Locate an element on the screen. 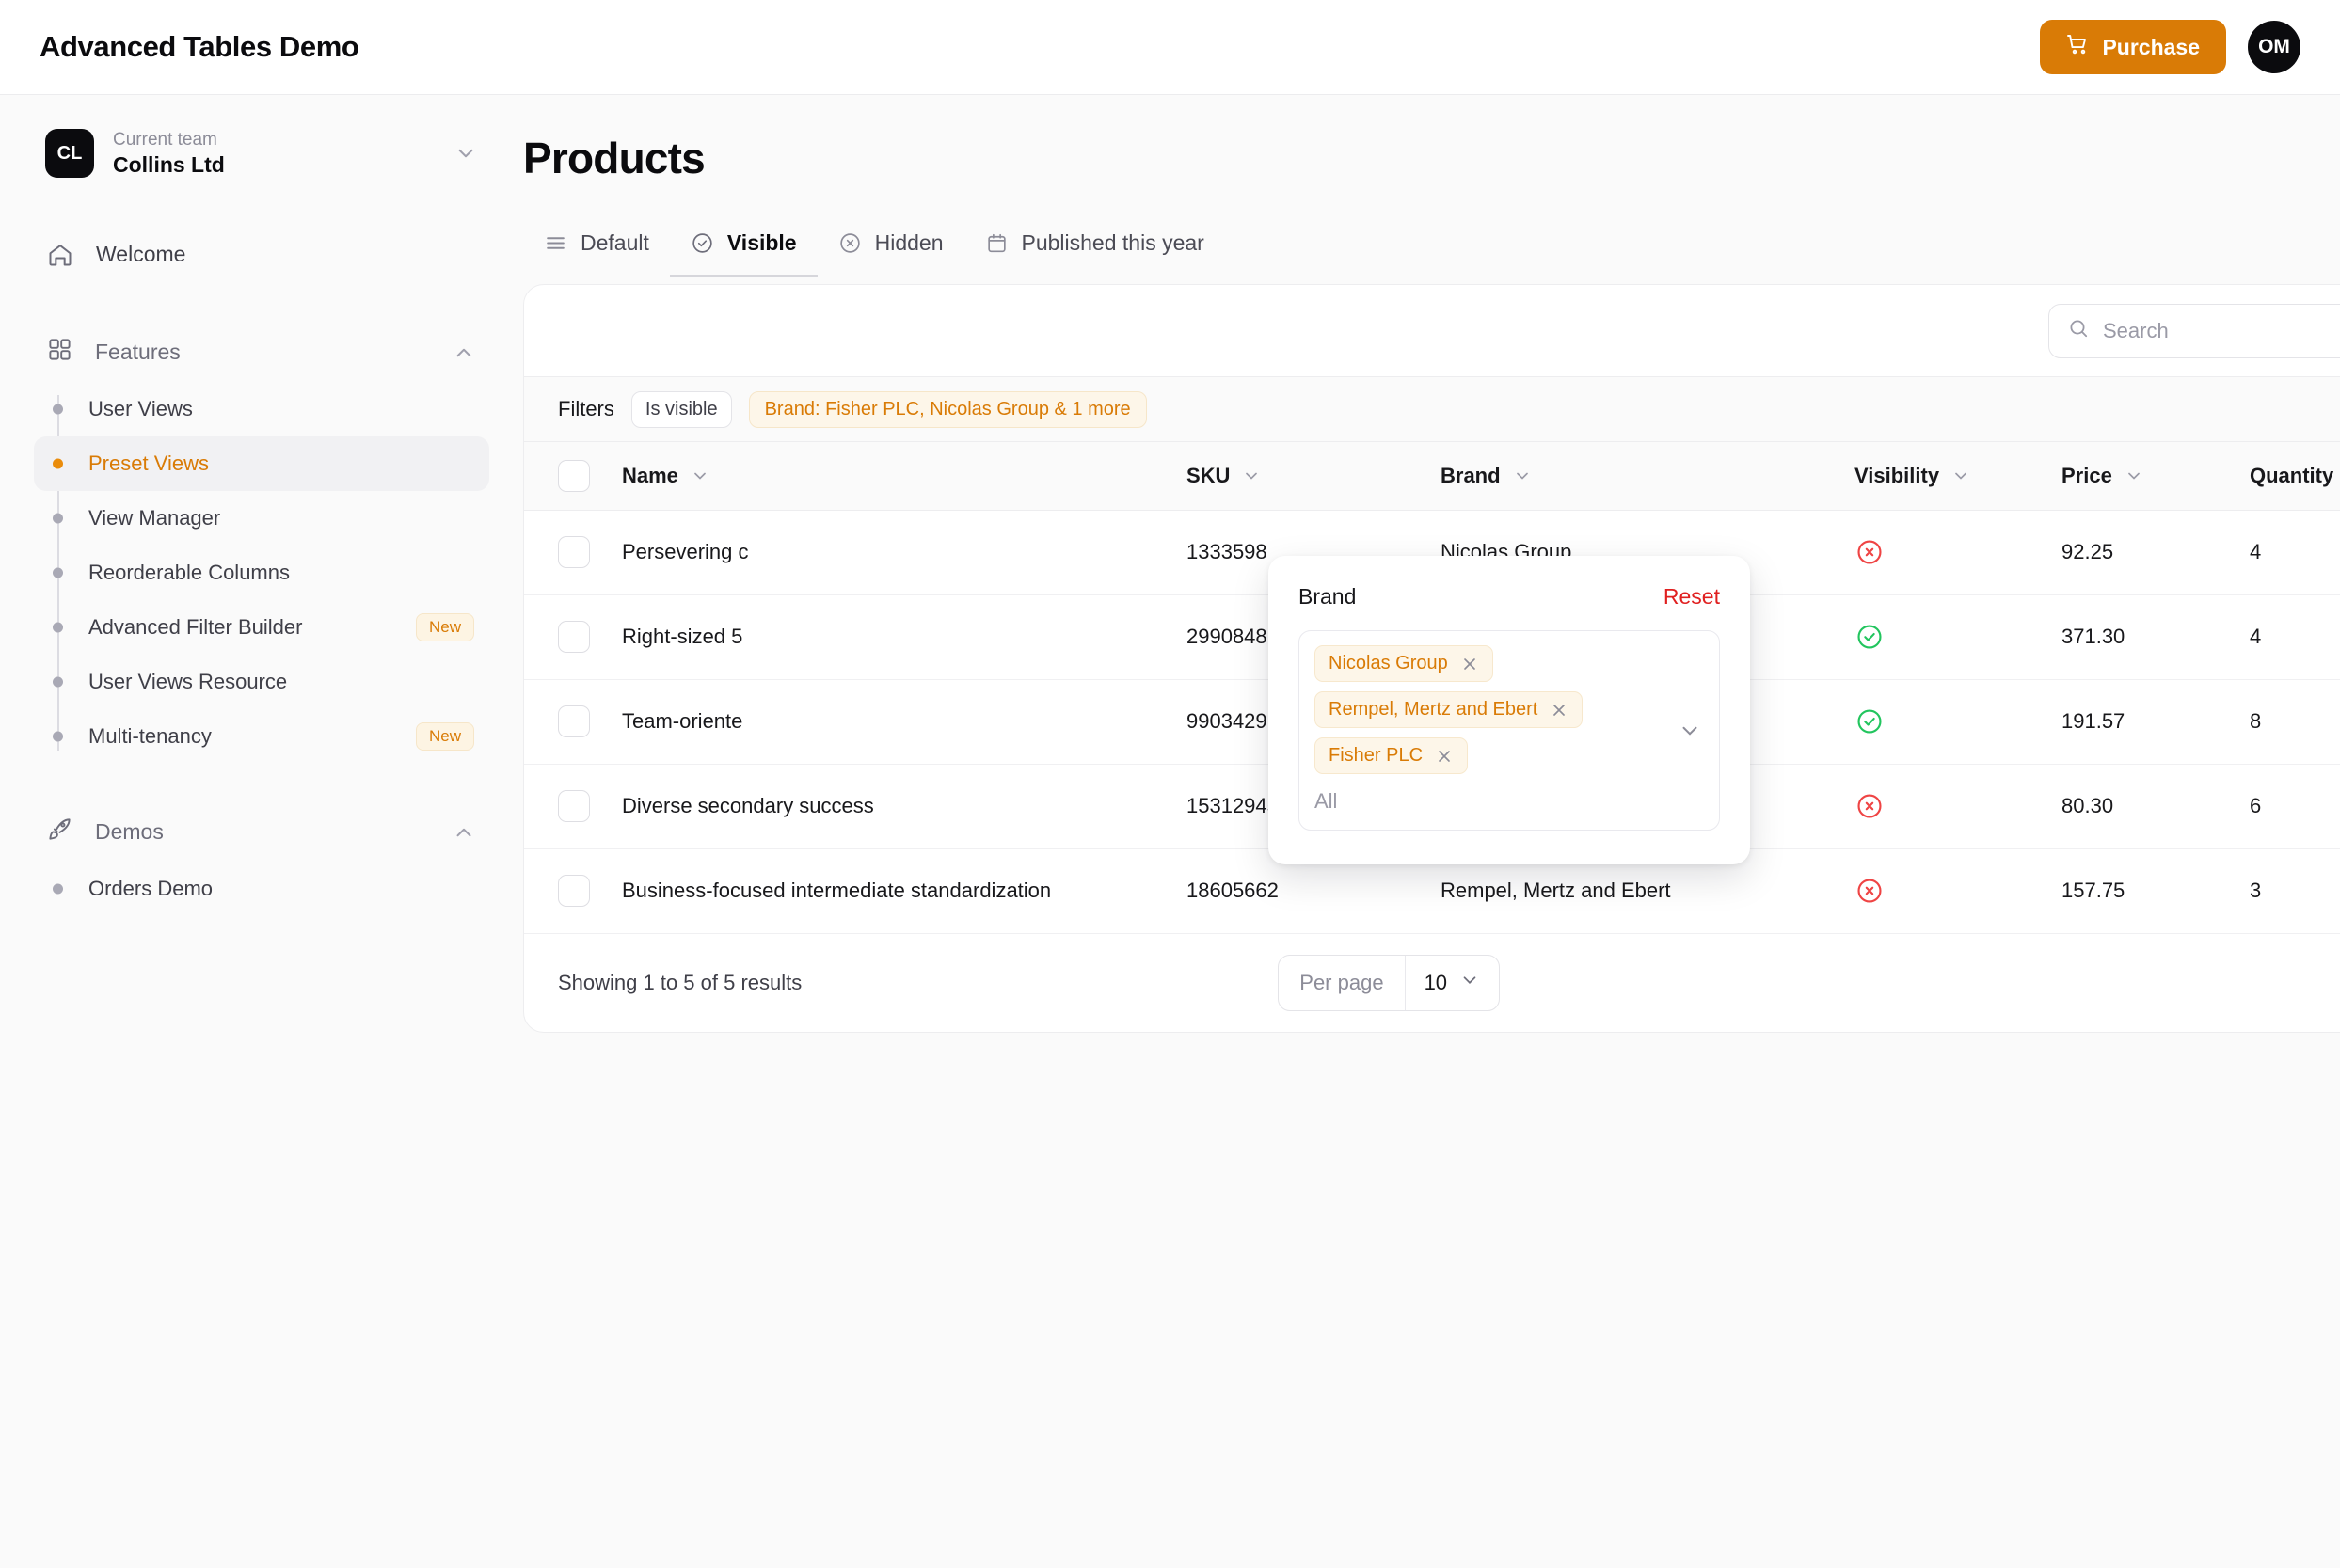 This screenshot has width=2340, height=1568. search-input is located at coordinates (2221, 330).